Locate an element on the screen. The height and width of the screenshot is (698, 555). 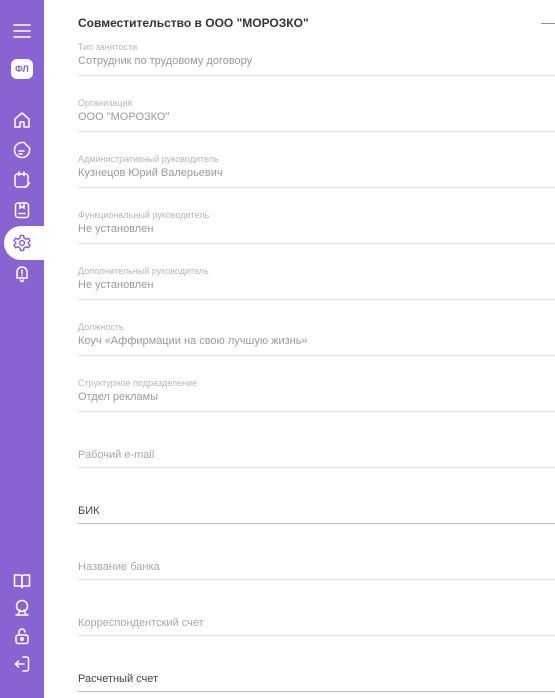
logout-icon is located at coordinates (22, 664).